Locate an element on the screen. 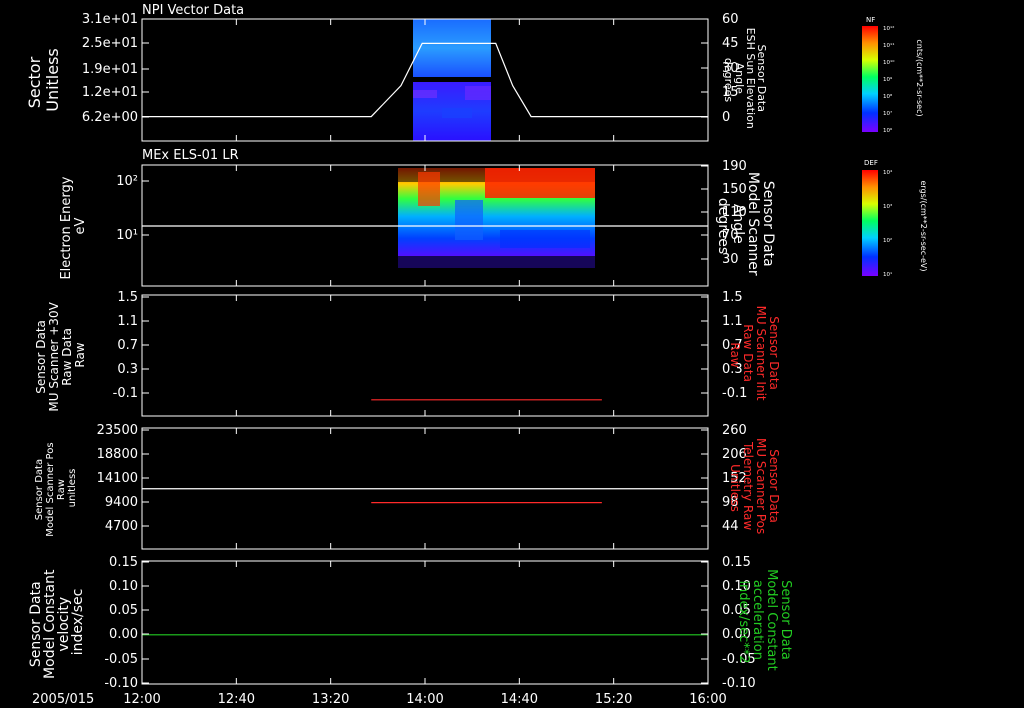 The height and width of the screenshot is (708, 1024). p3-rtick-label: -0.1 is located at coordinates (734, 393).